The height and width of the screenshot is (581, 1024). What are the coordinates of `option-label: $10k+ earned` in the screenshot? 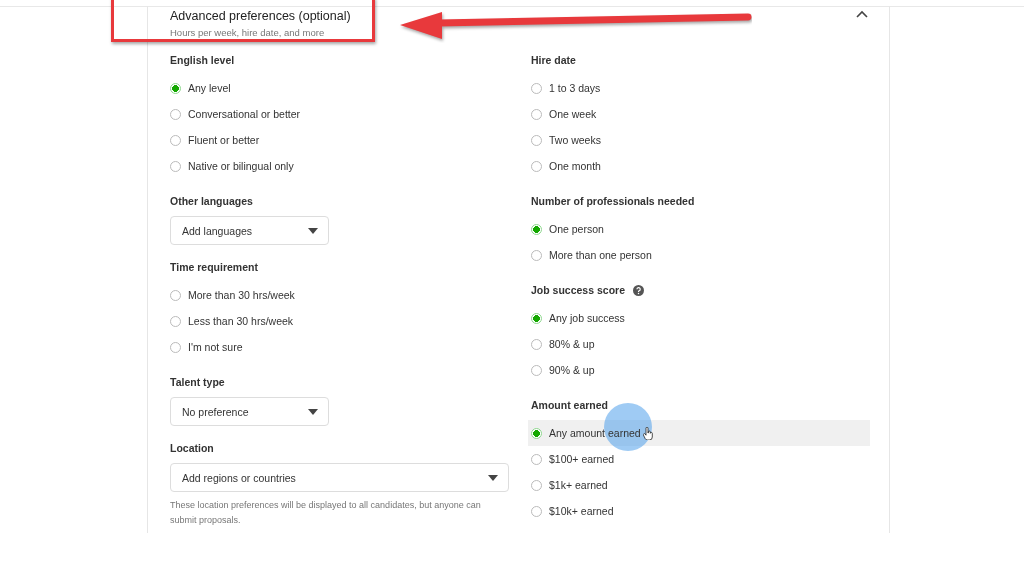 It's located at (581, 511).